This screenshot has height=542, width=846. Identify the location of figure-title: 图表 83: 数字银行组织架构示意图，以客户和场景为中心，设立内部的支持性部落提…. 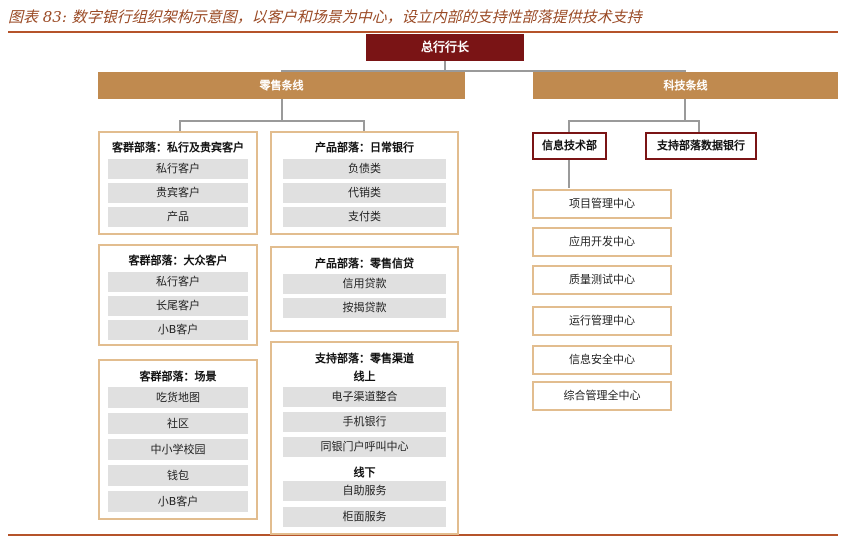
(325, 17).